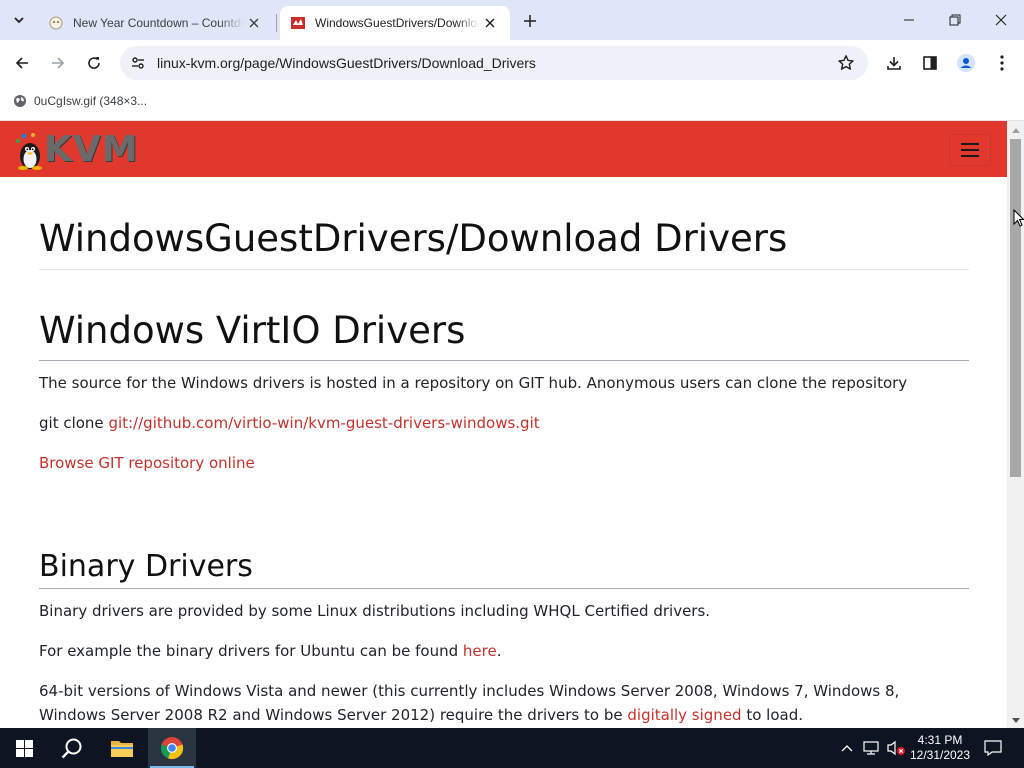 The height and width of the screenshot is (768, 1024). What do you see at coordinates (74, 423) in the screenshot?
I see `git-clone-text: git clone` at bounding box center [74, 423].